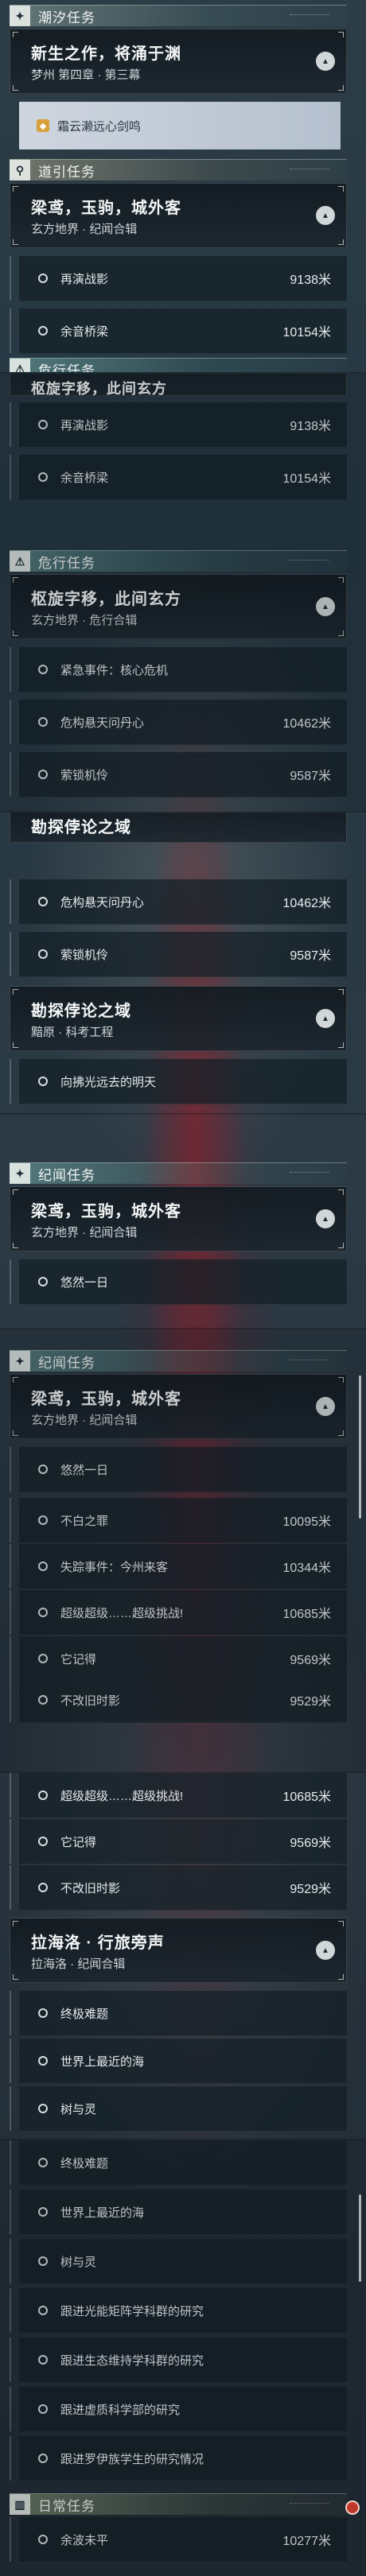 The width and height of the screenshot is (366, 2576). I want to click on quest-objective-hint: ◆ 霜云濑远心剑鸣, so click(180, 125).